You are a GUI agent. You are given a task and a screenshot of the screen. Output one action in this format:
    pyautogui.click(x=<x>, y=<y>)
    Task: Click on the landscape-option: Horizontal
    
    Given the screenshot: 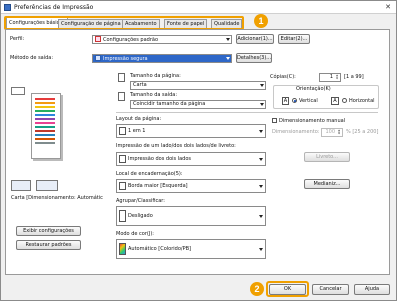 What is the action you would take?
    pyautogui.click(x=358, y=101)
    